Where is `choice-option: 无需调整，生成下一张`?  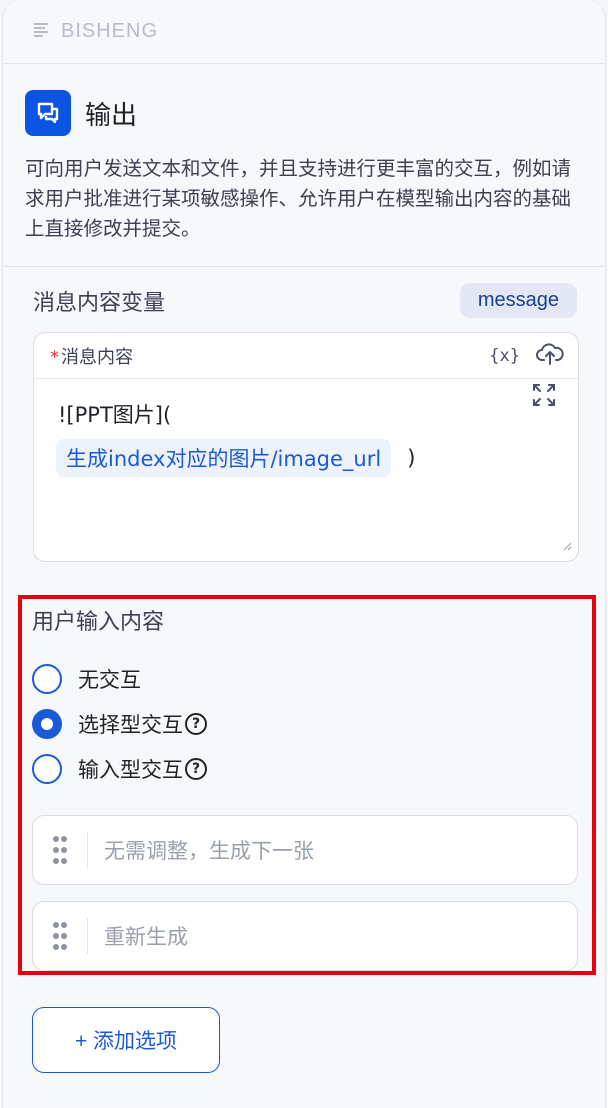 choice-option: 无需调整，生成下一张 is located at coordinates (305, 850).